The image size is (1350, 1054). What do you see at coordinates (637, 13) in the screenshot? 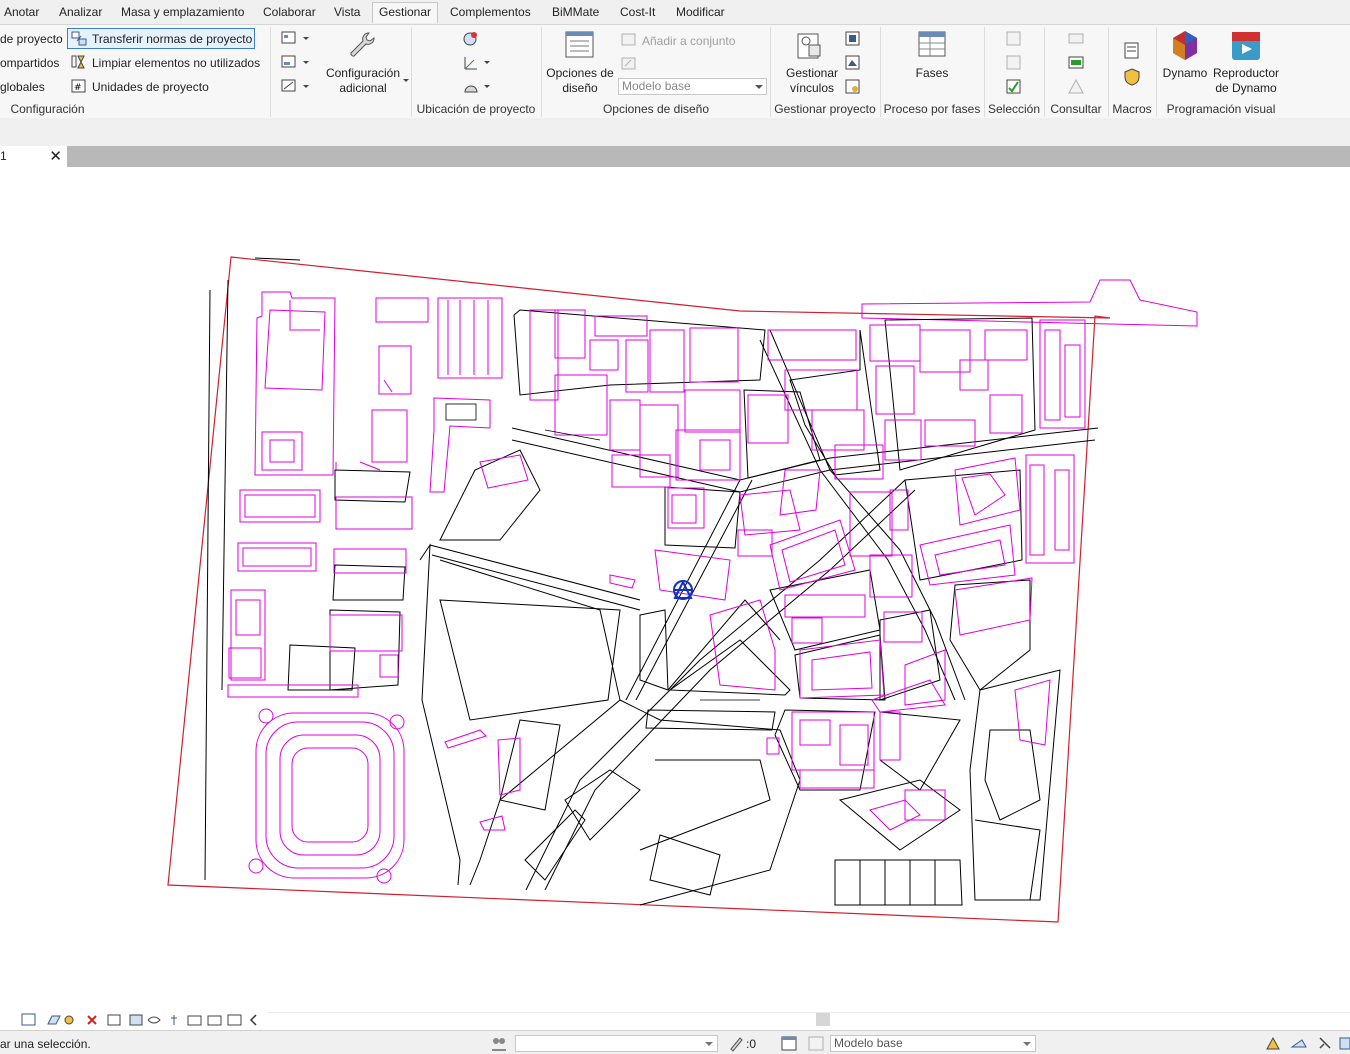
I see `tab-cost-it: Cost-It` at bounding box center [637, 13].